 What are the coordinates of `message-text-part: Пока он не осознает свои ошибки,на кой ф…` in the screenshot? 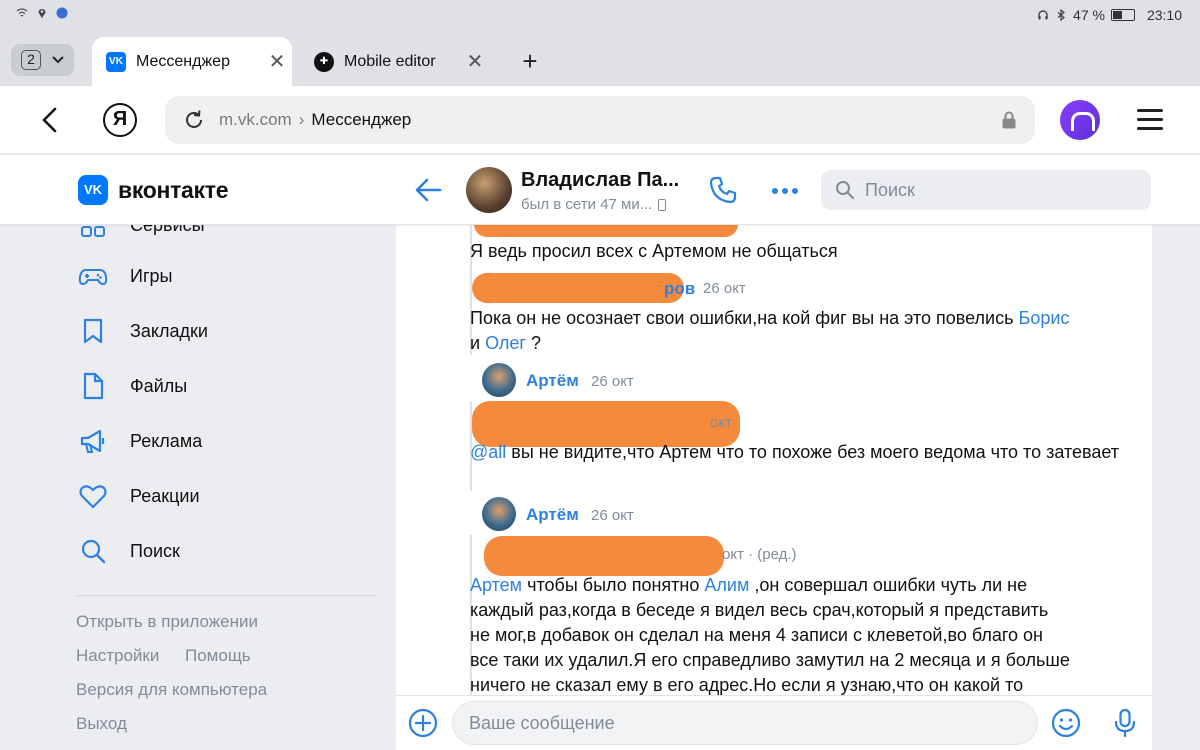 It's located at (742, 318).